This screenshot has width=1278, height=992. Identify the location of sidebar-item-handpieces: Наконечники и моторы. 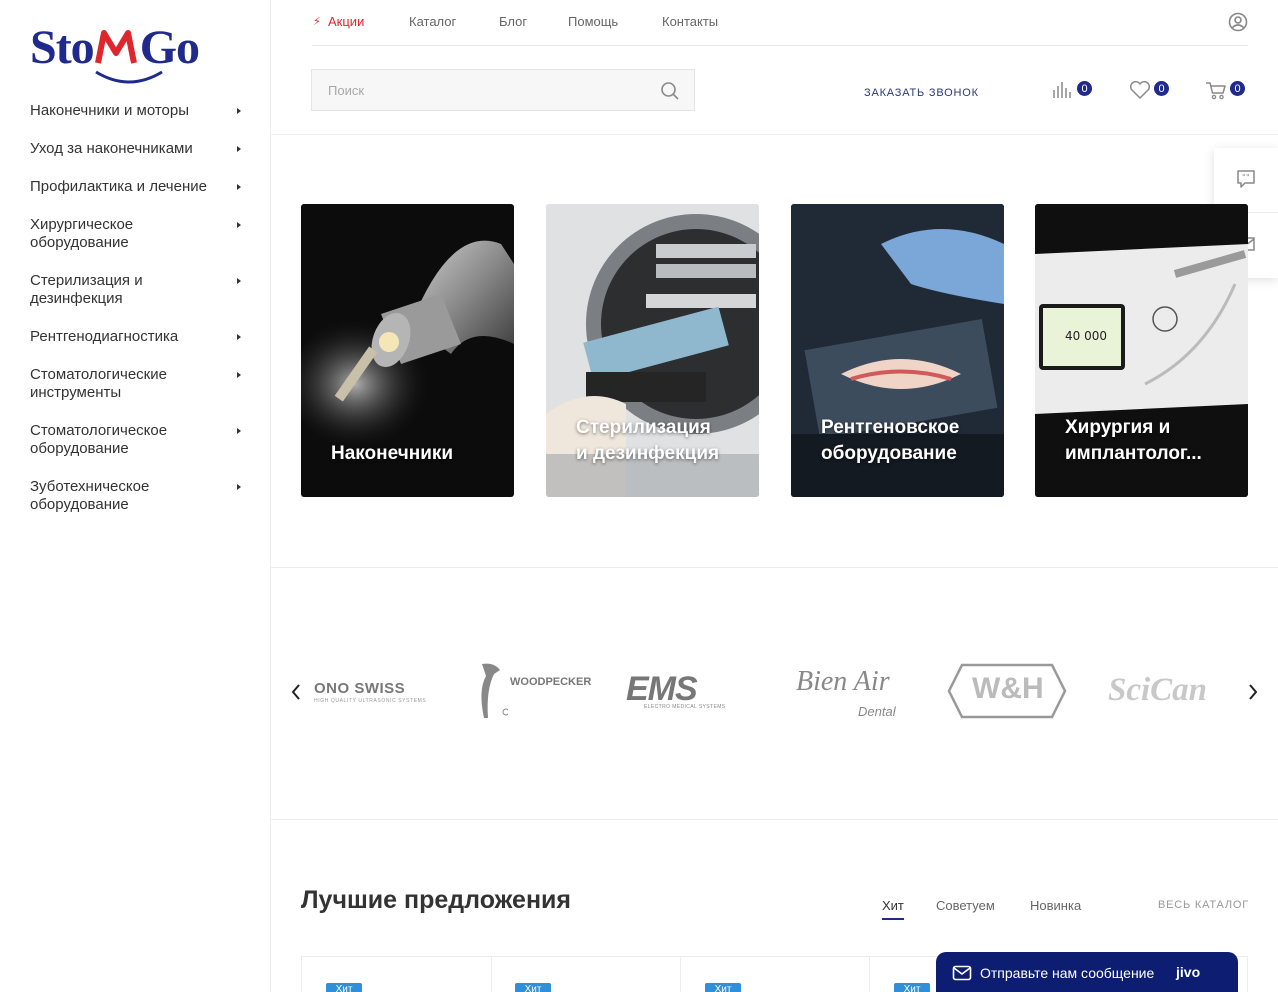
(135, 111).